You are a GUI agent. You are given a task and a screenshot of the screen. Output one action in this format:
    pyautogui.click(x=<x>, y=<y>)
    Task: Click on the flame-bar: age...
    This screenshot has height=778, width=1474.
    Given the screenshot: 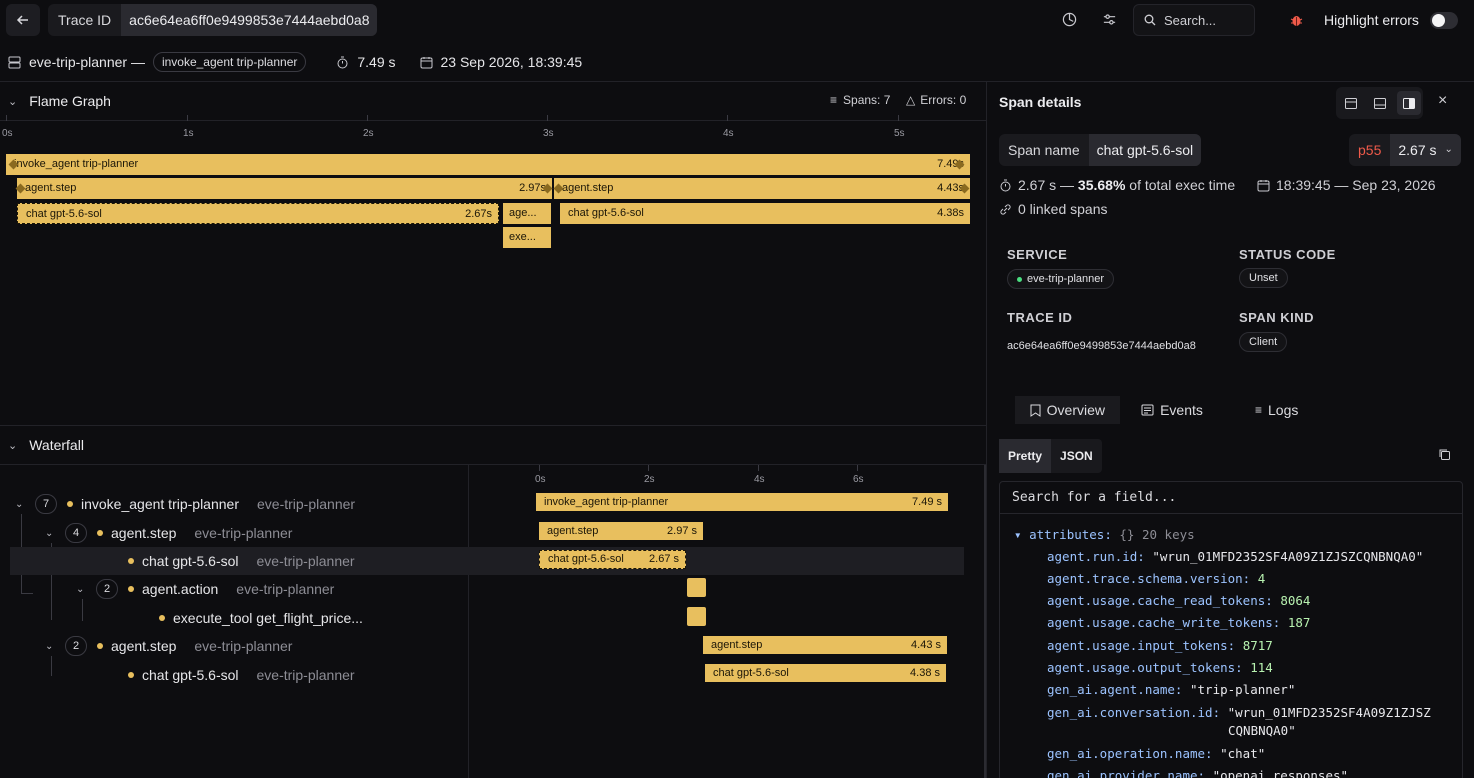 What is the action you would take?
    pyautogui.click(x=527, y=213)
    